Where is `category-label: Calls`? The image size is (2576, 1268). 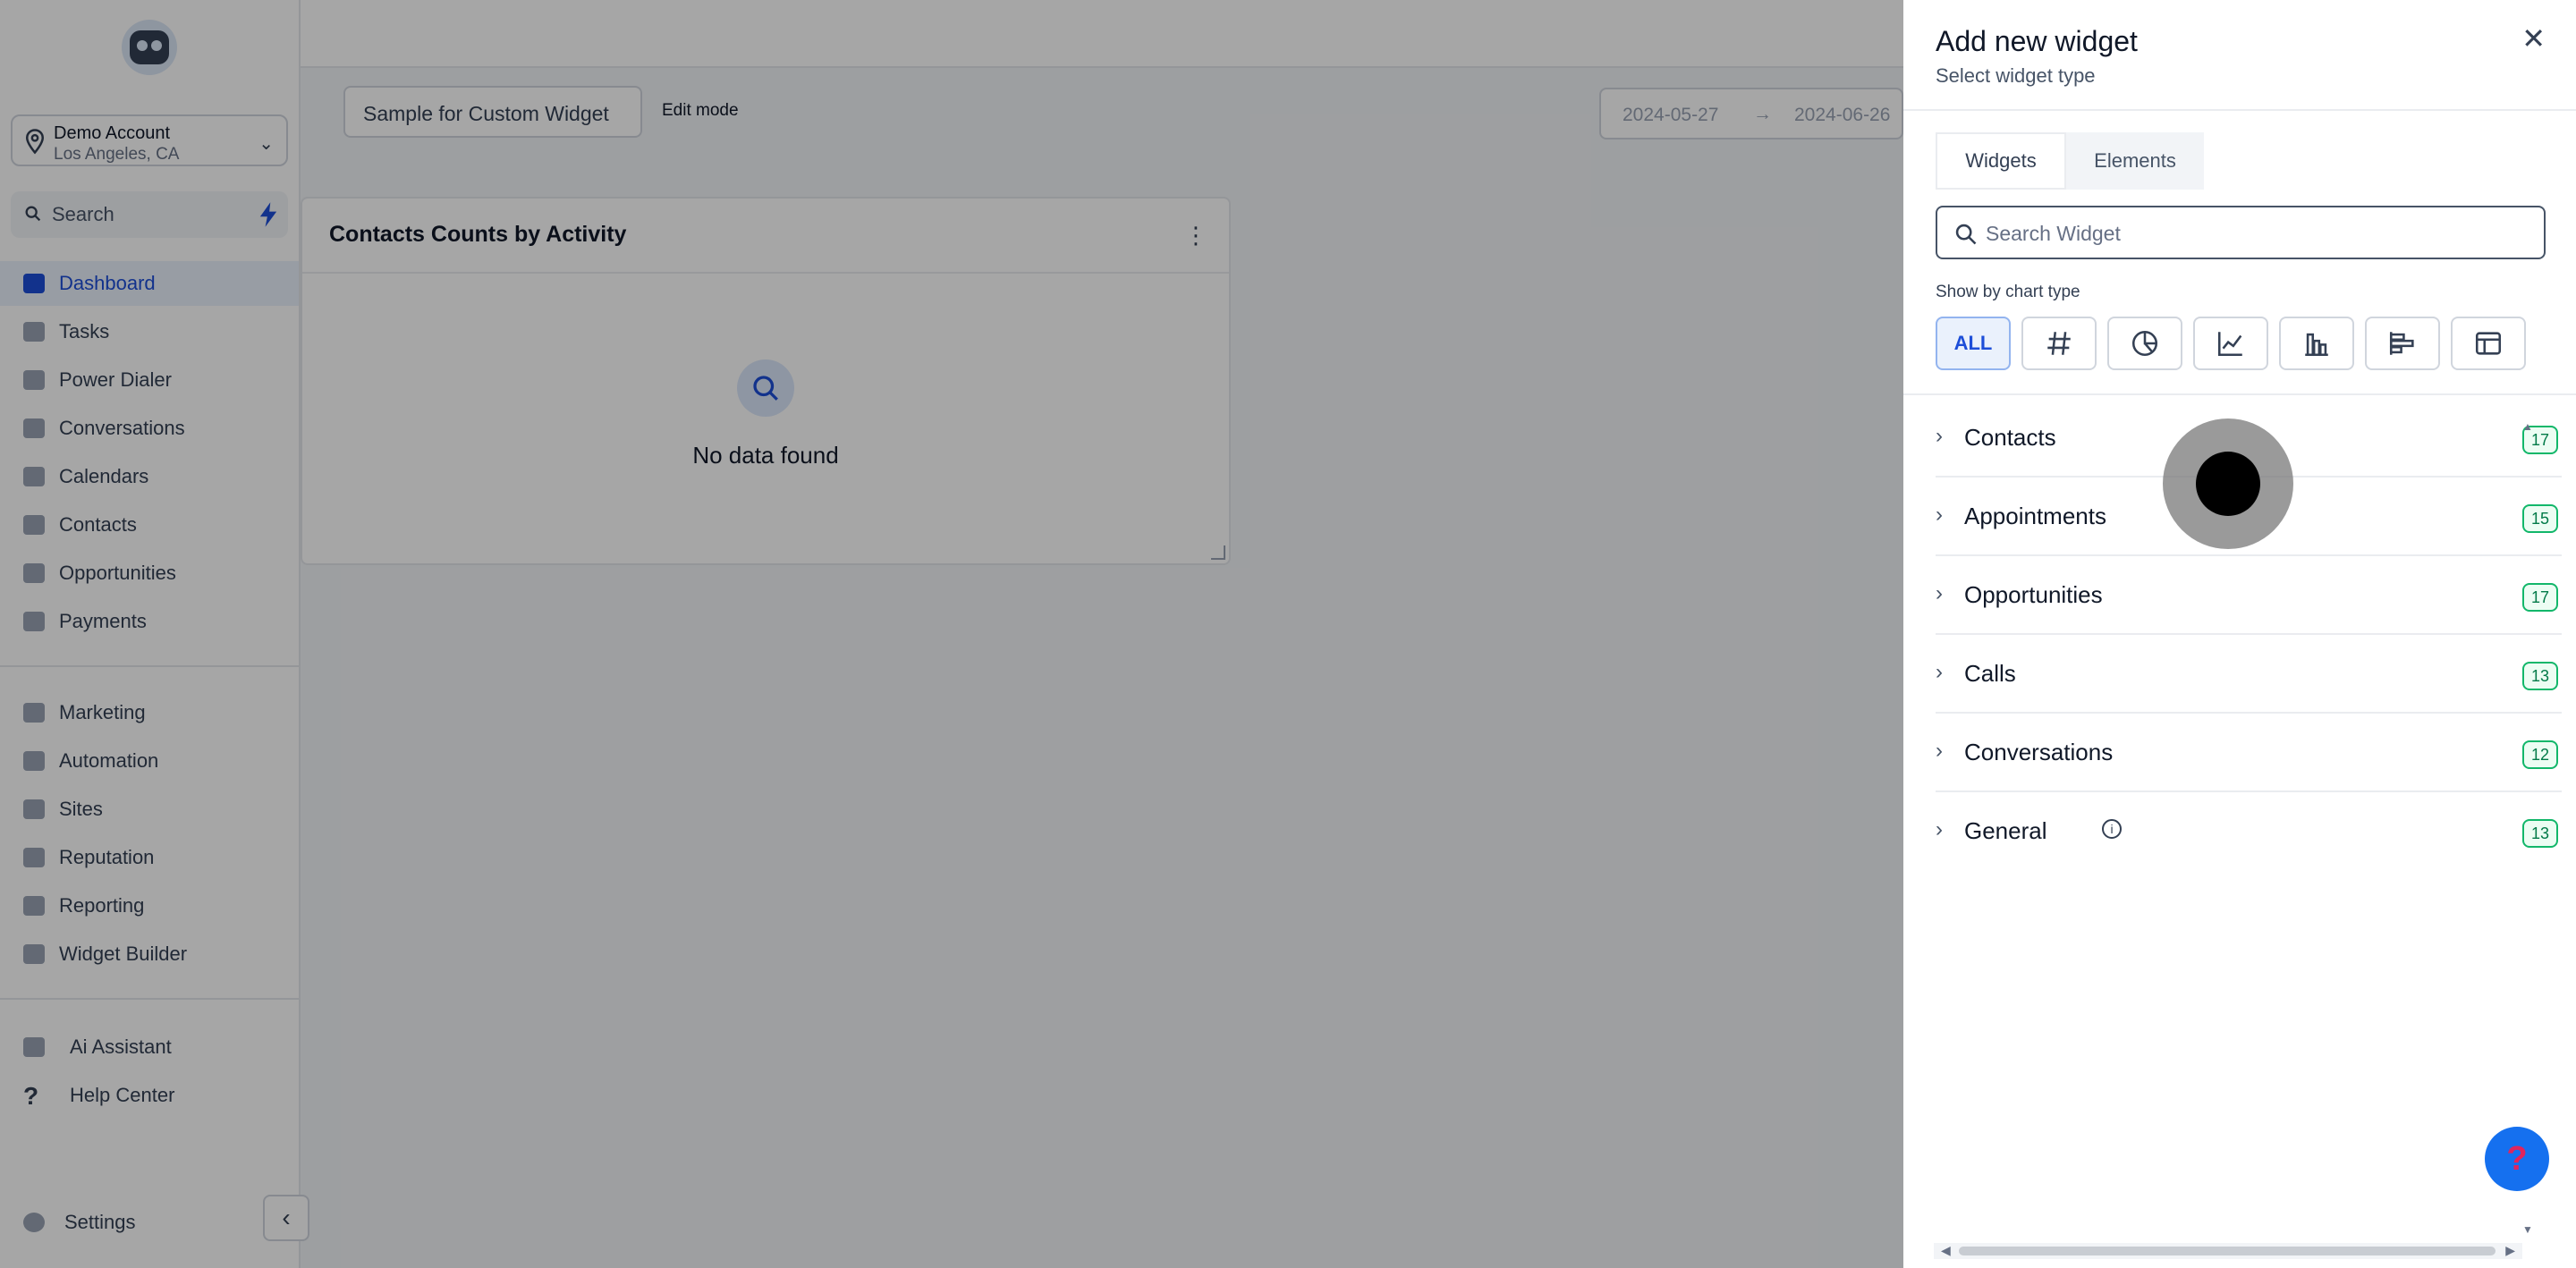 category-label: Calls is located at coordinates (1990, 673).